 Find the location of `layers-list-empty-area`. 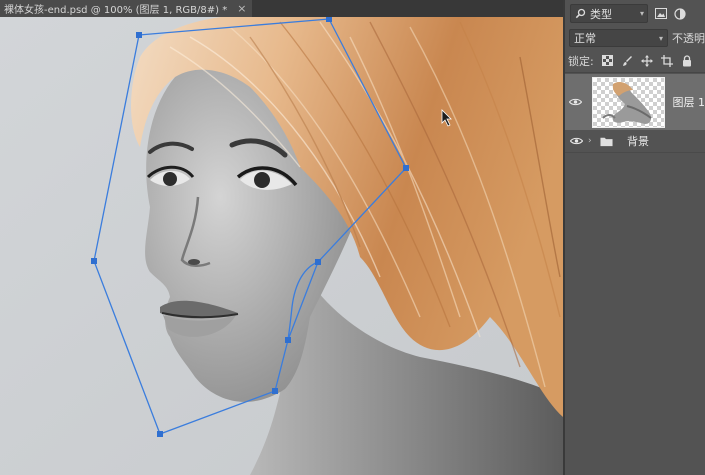

layers-list-empty-area is located at coordinates (635, 313).